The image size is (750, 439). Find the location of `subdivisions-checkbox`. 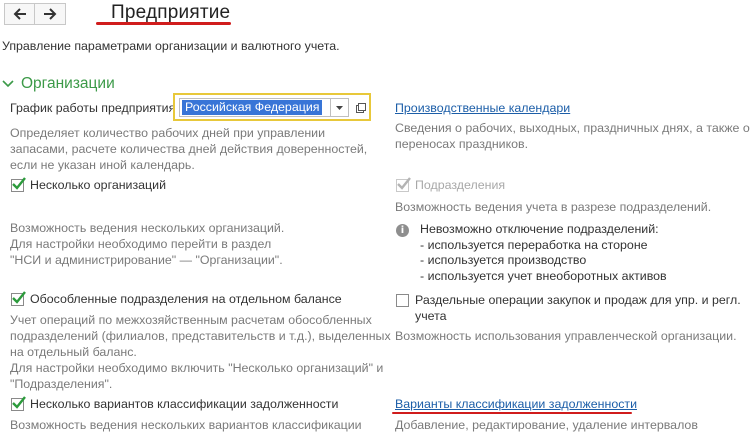

subdivisions-checkbox is located at coordinates (403, 184).